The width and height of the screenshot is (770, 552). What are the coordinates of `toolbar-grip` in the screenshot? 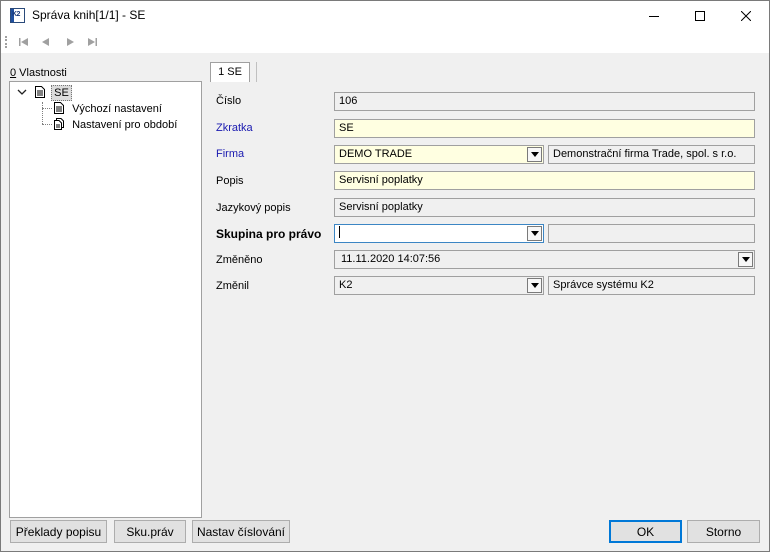 It's located at (7, 42).